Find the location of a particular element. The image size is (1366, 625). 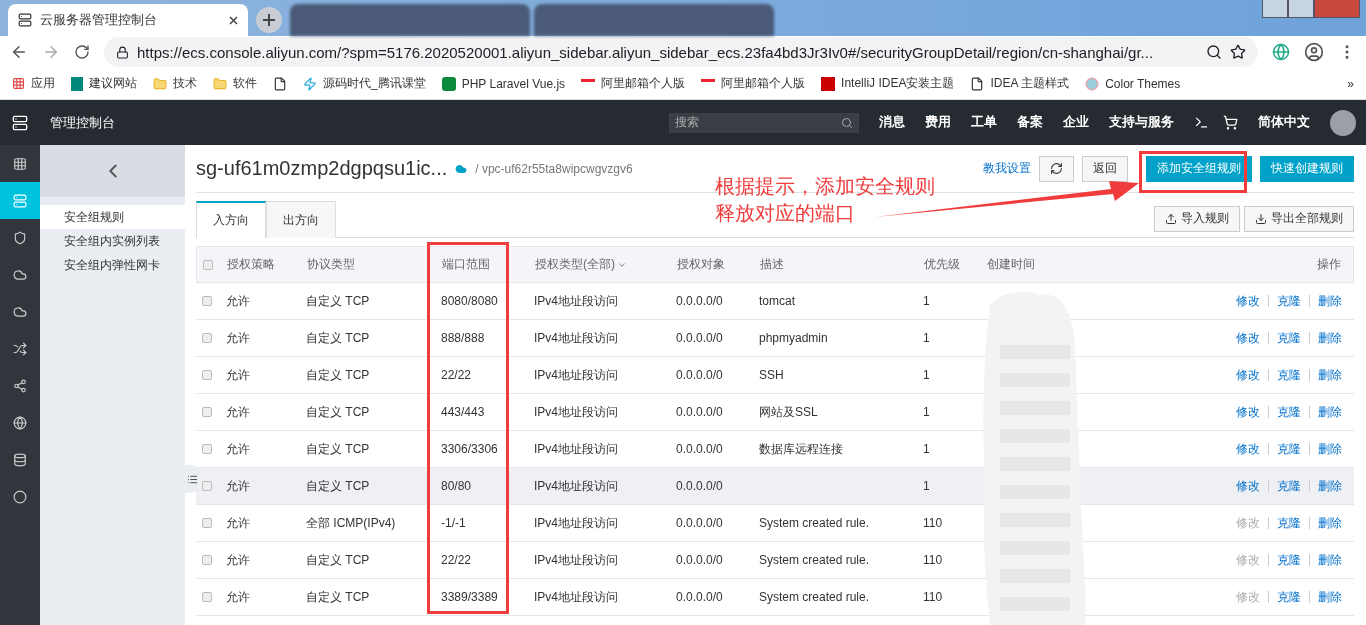

nav-link: 工单 is located at coordinates (984, 122).